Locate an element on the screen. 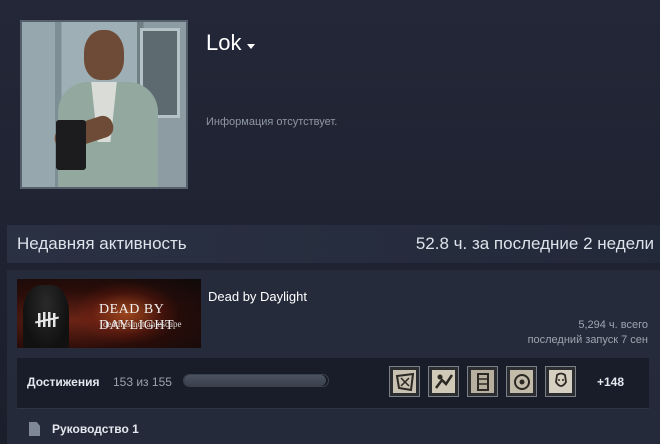 The width and height of the screenshot is (660, 444). capsule-subtitle: death is not an escape is located at coordinates (142, 324).